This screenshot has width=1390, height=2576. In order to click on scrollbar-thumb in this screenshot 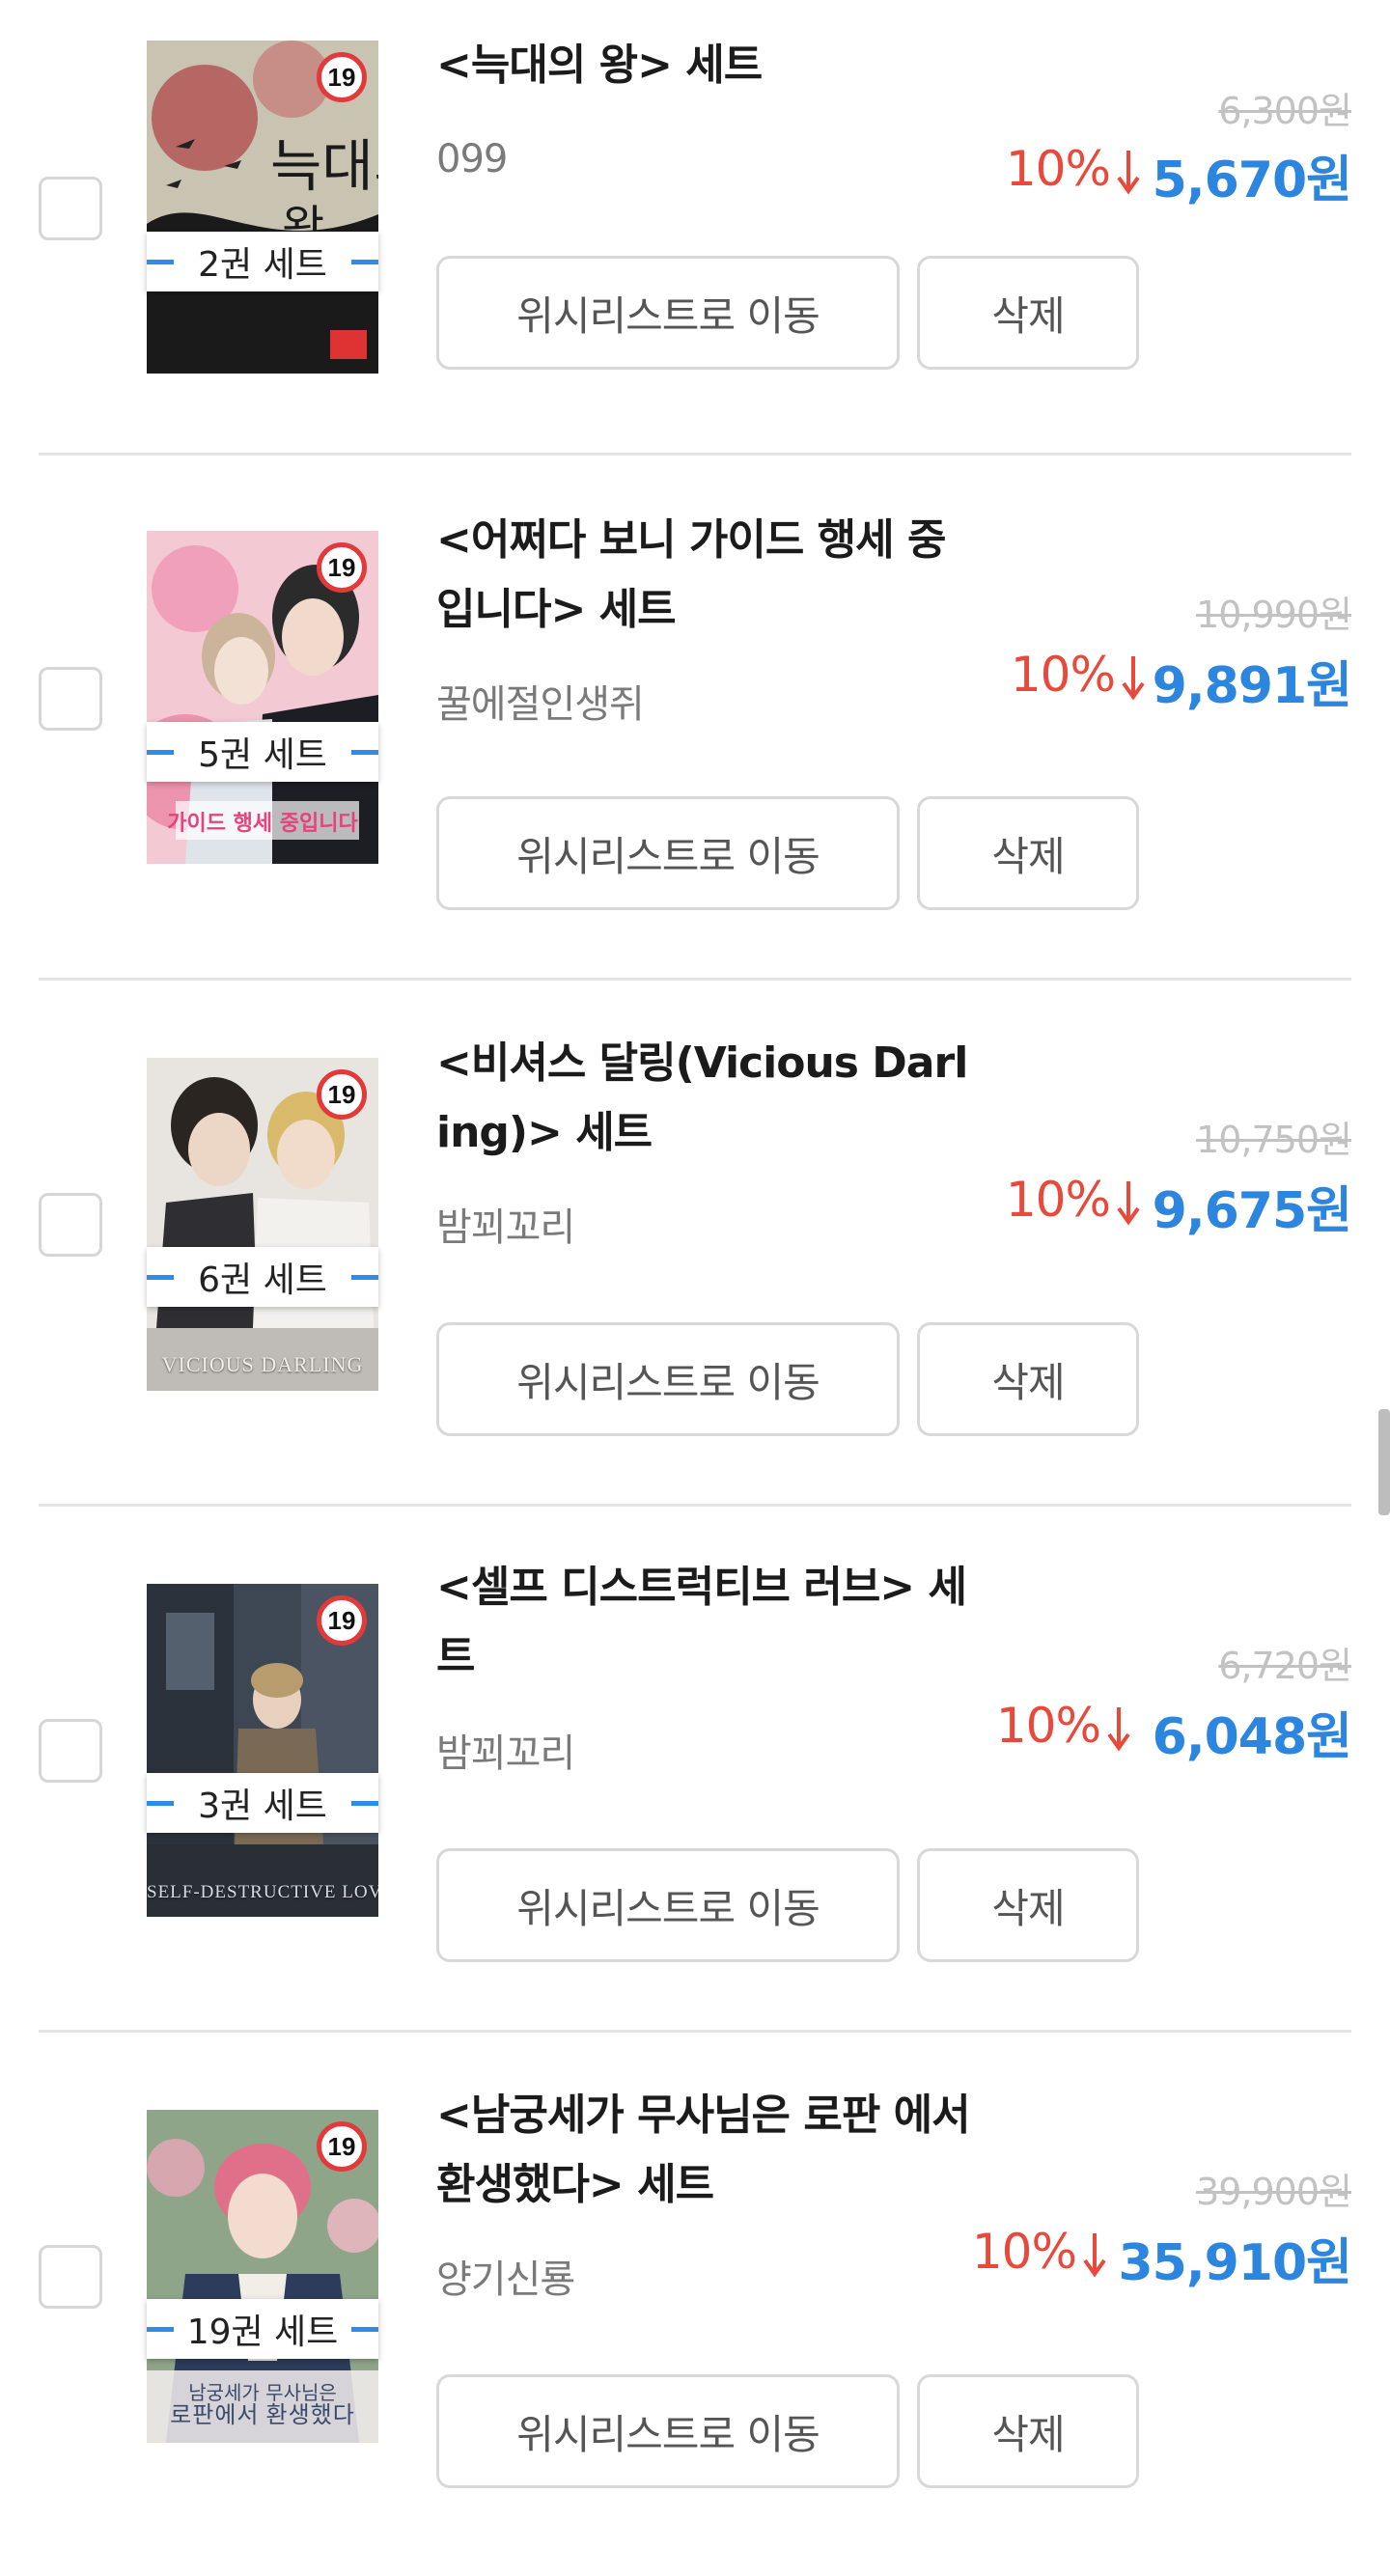, I will do `click(1384, 1462)`.